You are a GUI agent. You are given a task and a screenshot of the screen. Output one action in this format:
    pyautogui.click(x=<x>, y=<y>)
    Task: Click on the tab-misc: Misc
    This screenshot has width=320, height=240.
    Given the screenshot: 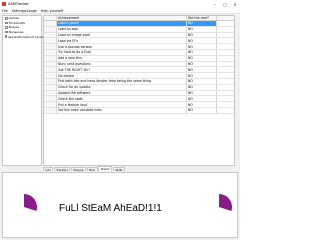 What is the action you would take?
    pyautogui.click(x=92, y=169)
    